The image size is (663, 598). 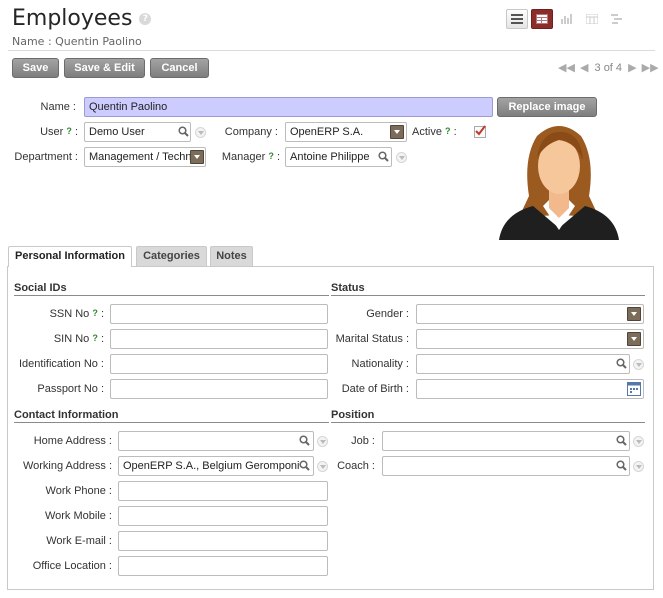 I want to click on sin-label: SIN No ? :, so click(x=59, y=339).